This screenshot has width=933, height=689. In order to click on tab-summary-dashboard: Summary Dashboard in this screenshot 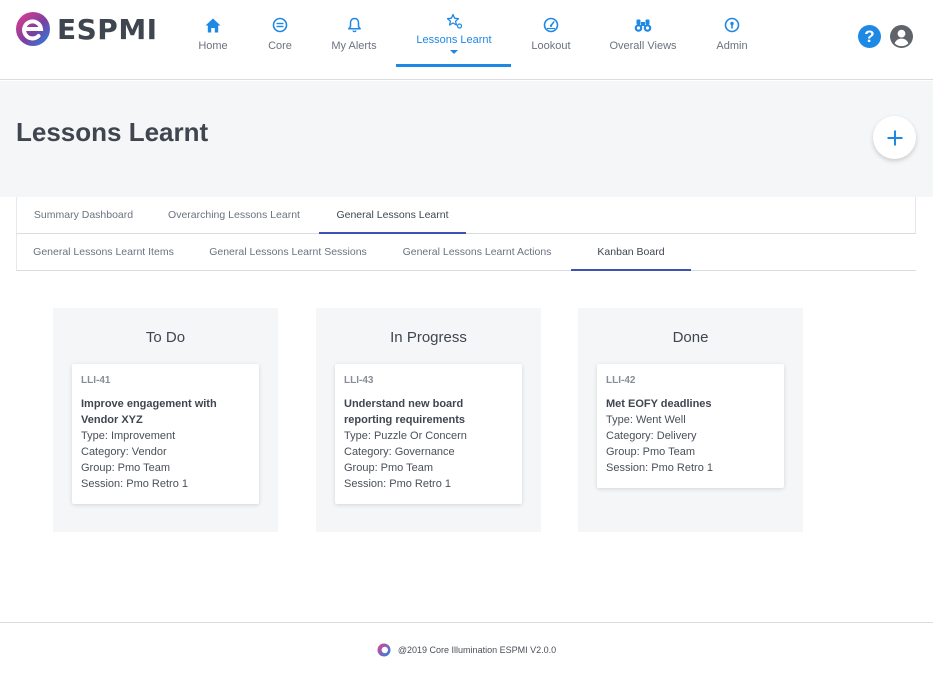, I will do `click(83, 215)`.